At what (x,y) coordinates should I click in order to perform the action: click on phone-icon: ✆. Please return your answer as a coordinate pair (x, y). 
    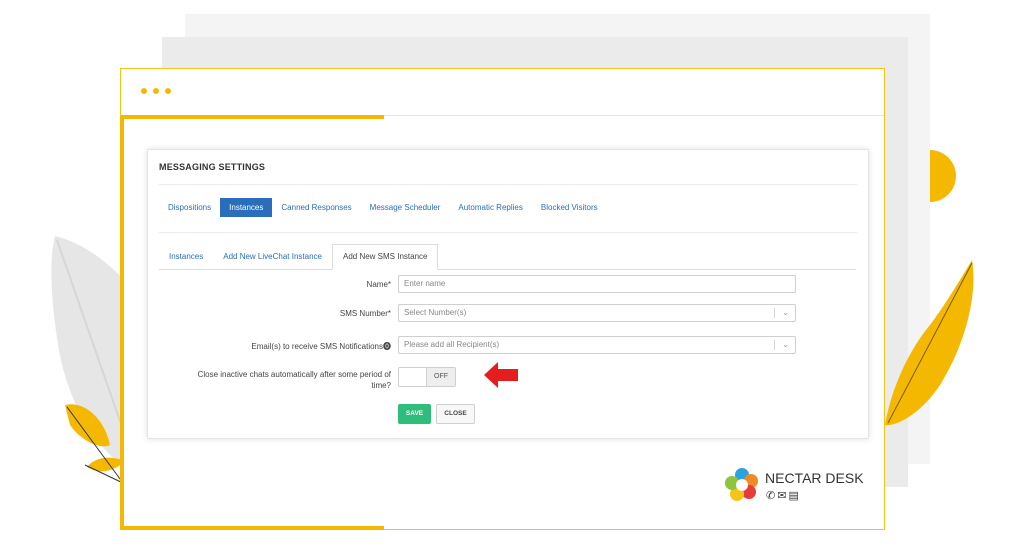
    Looking at the image, I should click on (772, 496).